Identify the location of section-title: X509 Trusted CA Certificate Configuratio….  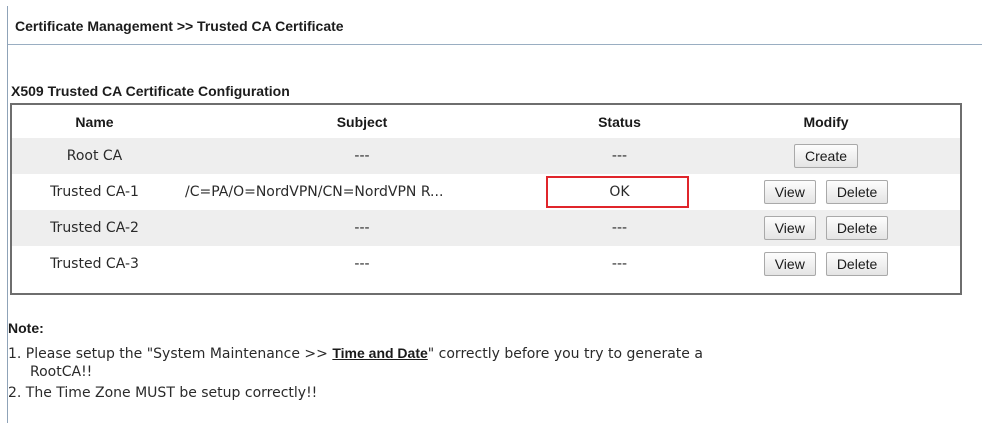
(150, 91).